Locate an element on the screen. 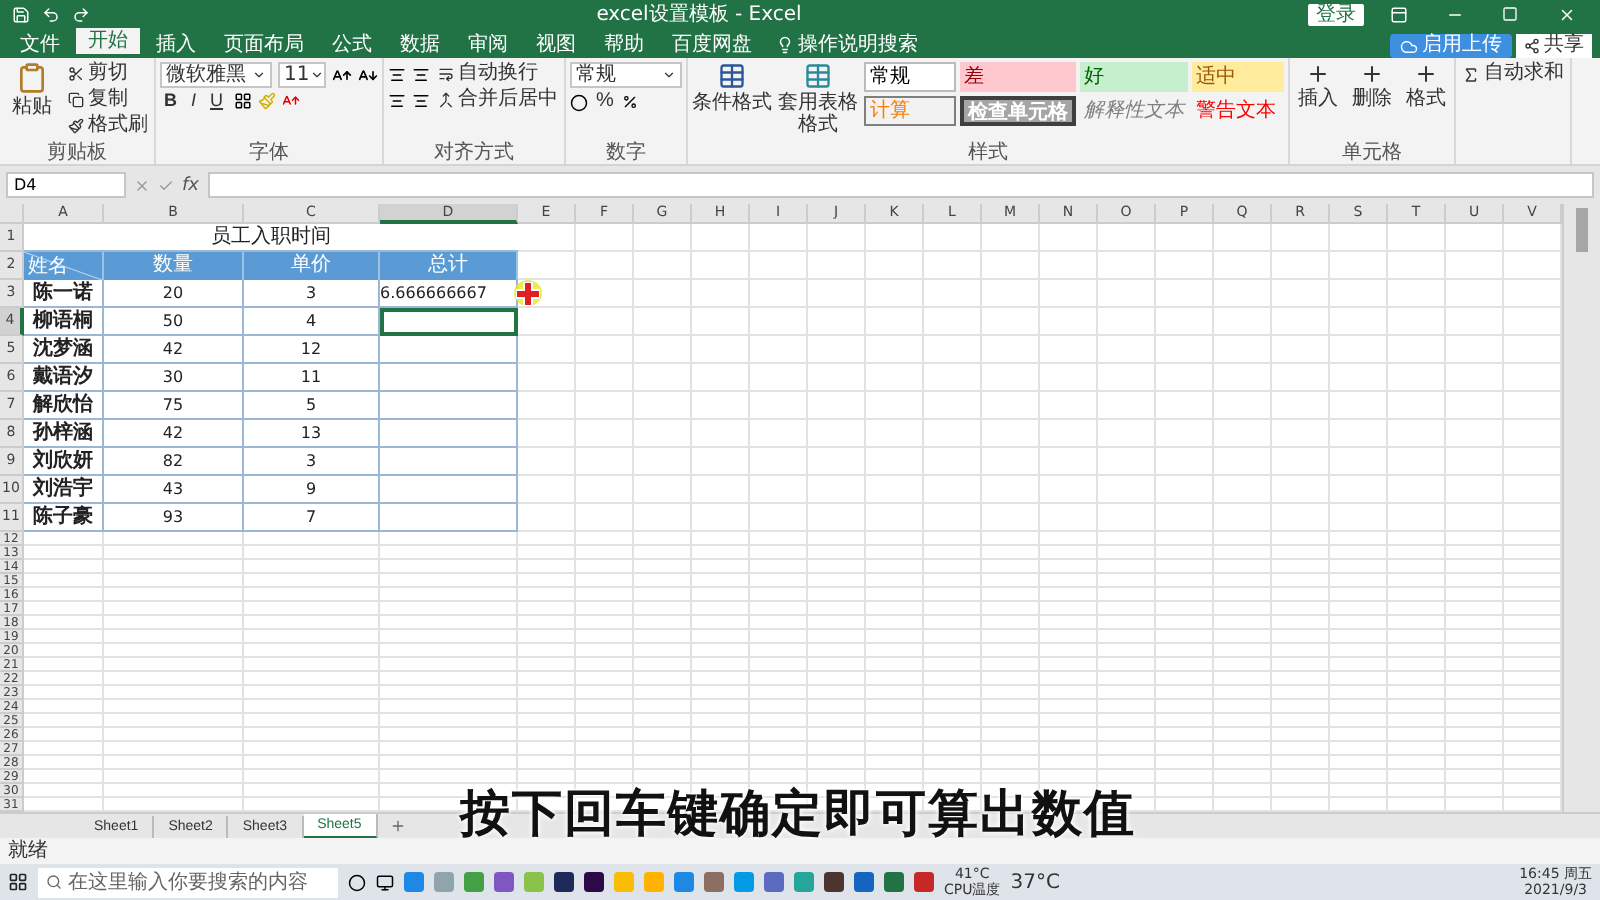  formula-input is located at coordinates (900, 185).